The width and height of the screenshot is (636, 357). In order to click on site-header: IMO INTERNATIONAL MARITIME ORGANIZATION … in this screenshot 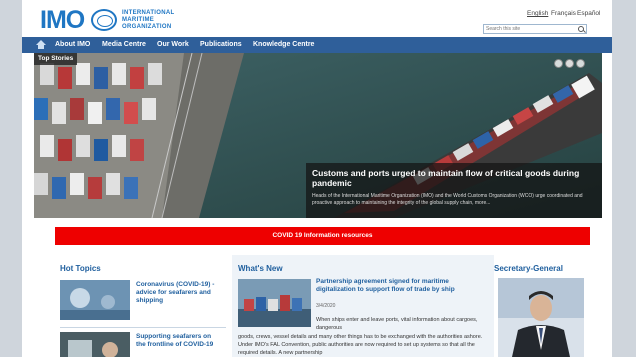, I will do `click(317, 18)`.